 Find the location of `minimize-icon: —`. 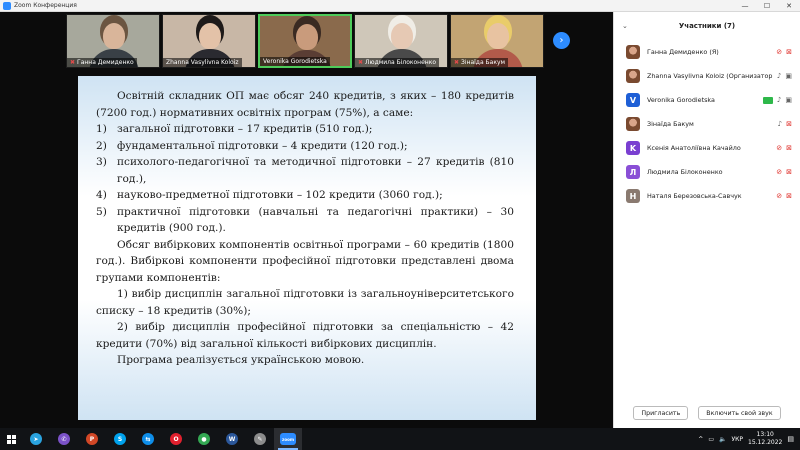

minimize-icon: — is located at coordinates (745, 6).